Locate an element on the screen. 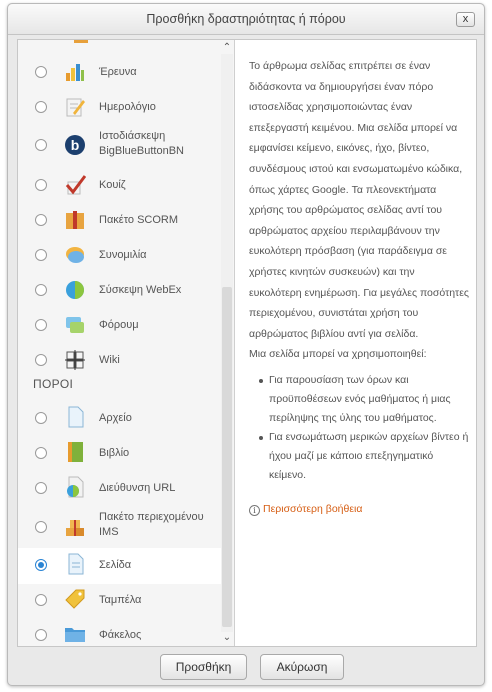  module-label: Διεύθυνση URL is located at coordinates (137, 488).